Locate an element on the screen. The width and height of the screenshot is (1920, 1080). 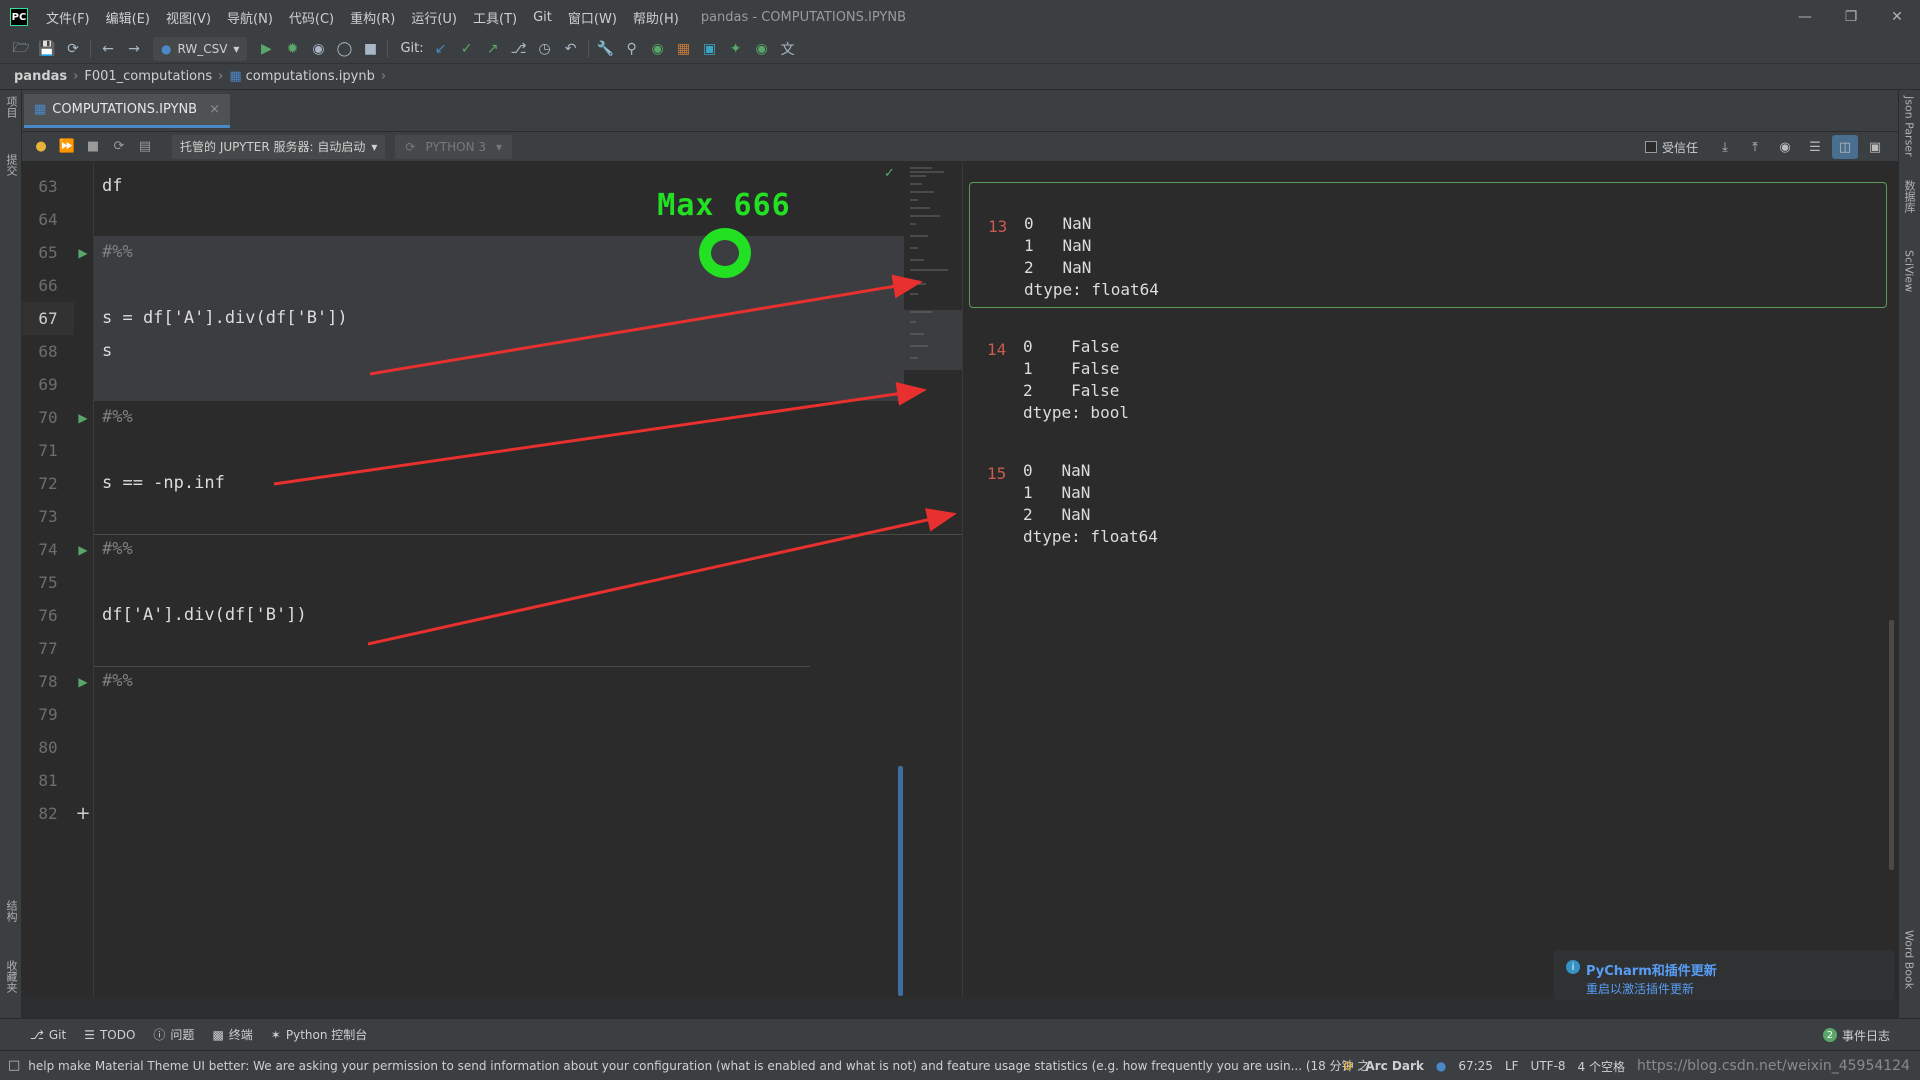
breadcrumb-folder: F001_computations is located at coordinates (148, 76).